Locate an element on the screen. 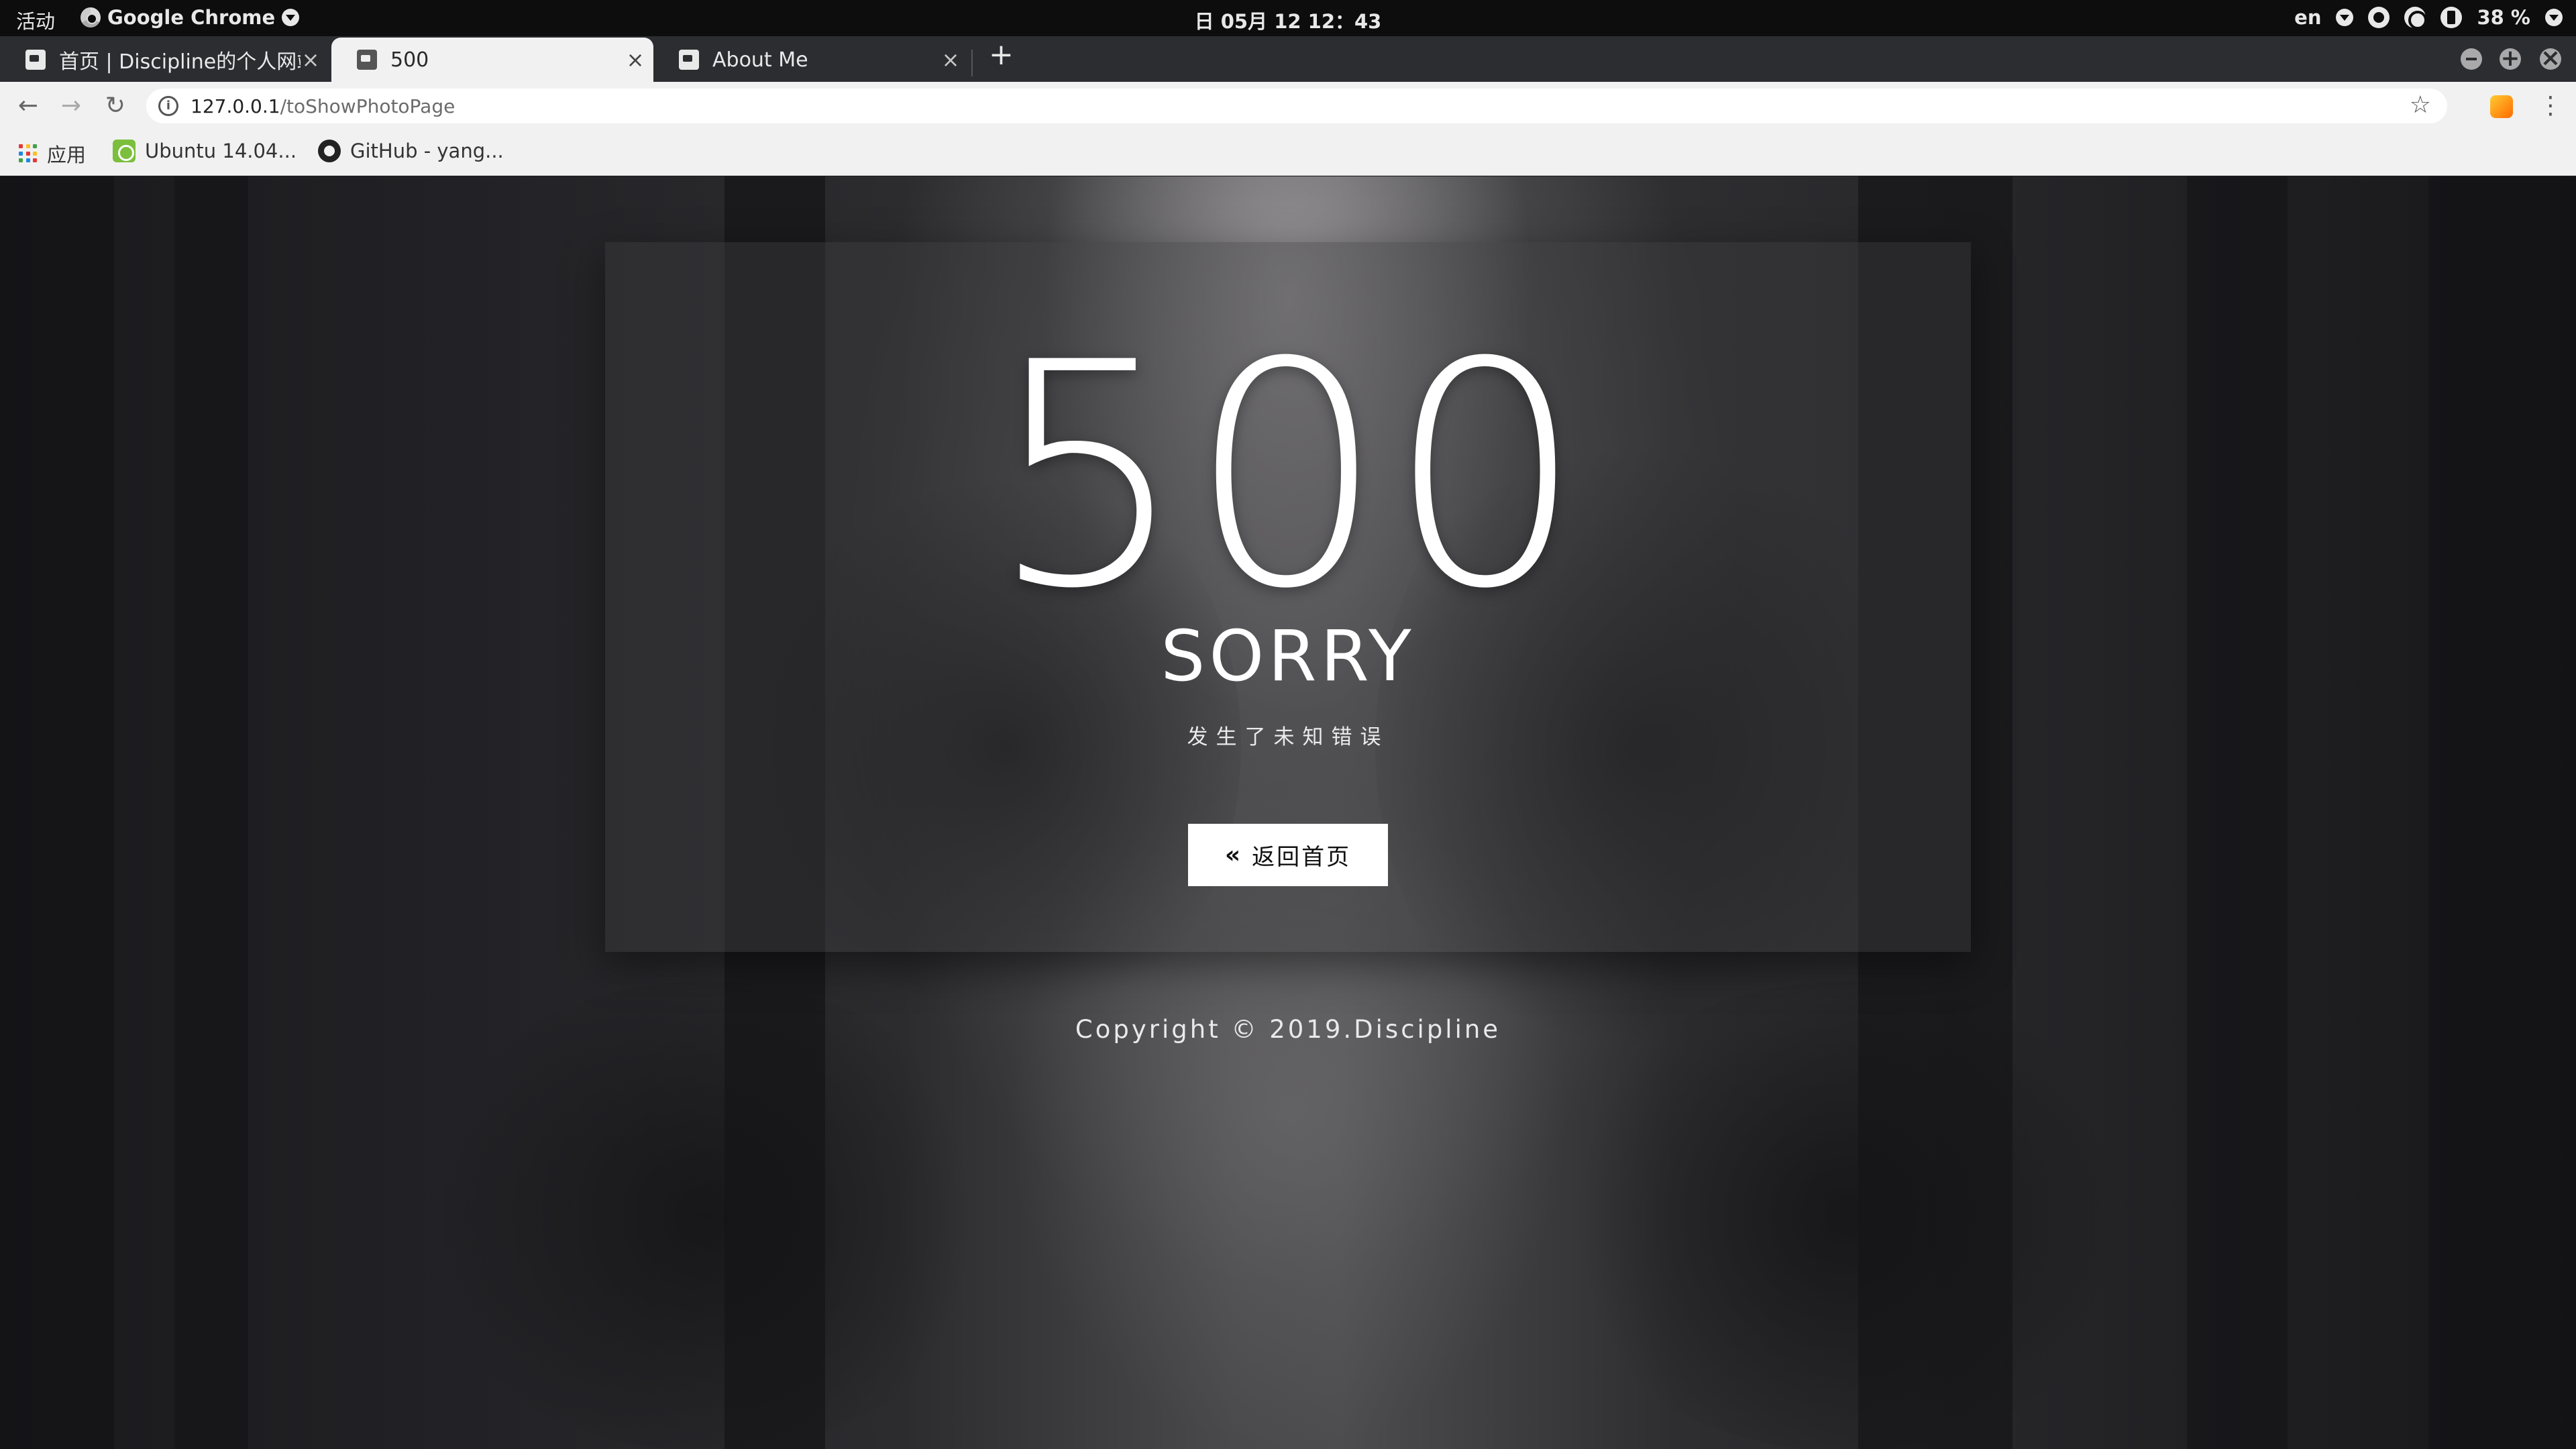  url-text: 127.0.0.1/toShowPhotoPage is located at coordinates (323, 106).